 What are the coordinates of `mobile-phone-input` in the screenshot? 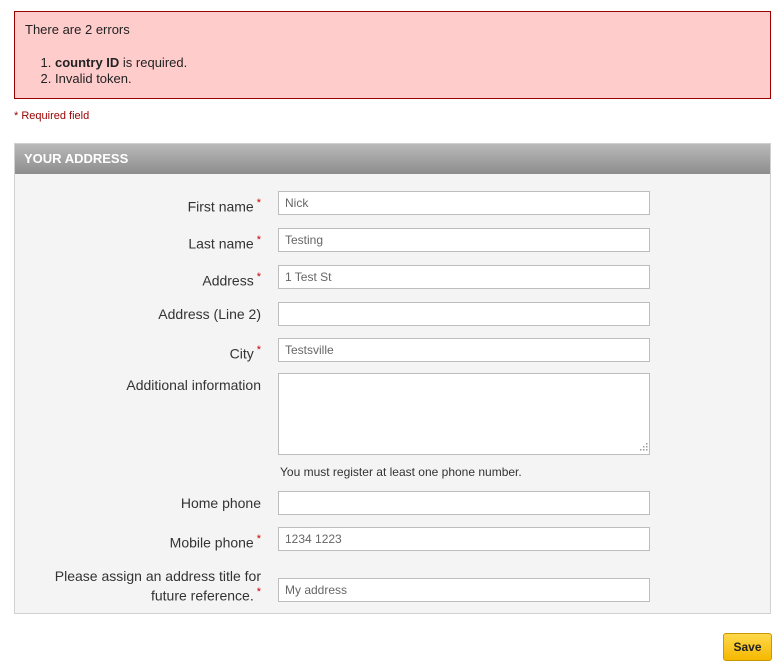 It's located at (464, 539).